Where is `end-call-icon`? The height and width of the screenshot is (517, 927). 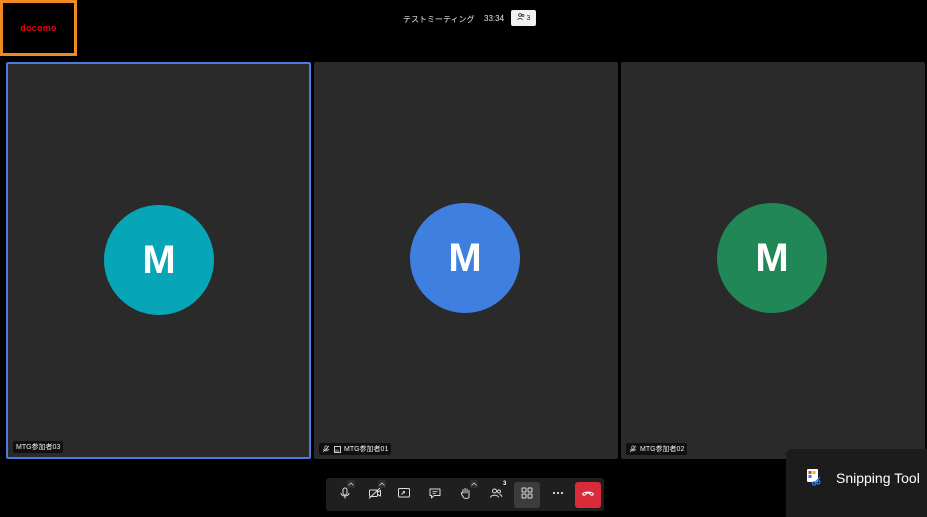
end-call-icon is located at coordinates (588, 495).